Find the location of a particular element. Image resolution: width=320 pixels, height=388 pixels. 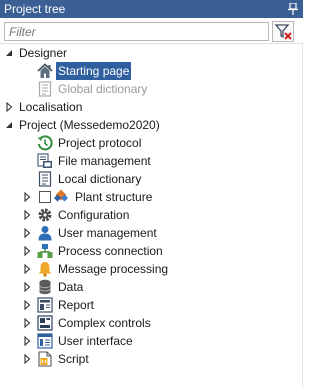

tree-node-file-management: File management is located at coordinates (151, 161).